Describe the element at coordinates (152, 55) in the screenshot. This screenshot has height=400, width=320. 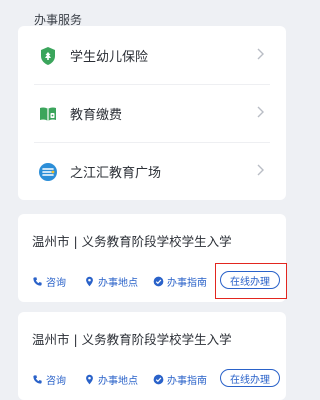
I see `service-item-student-insurance: 学生幼儿保险` at that location.